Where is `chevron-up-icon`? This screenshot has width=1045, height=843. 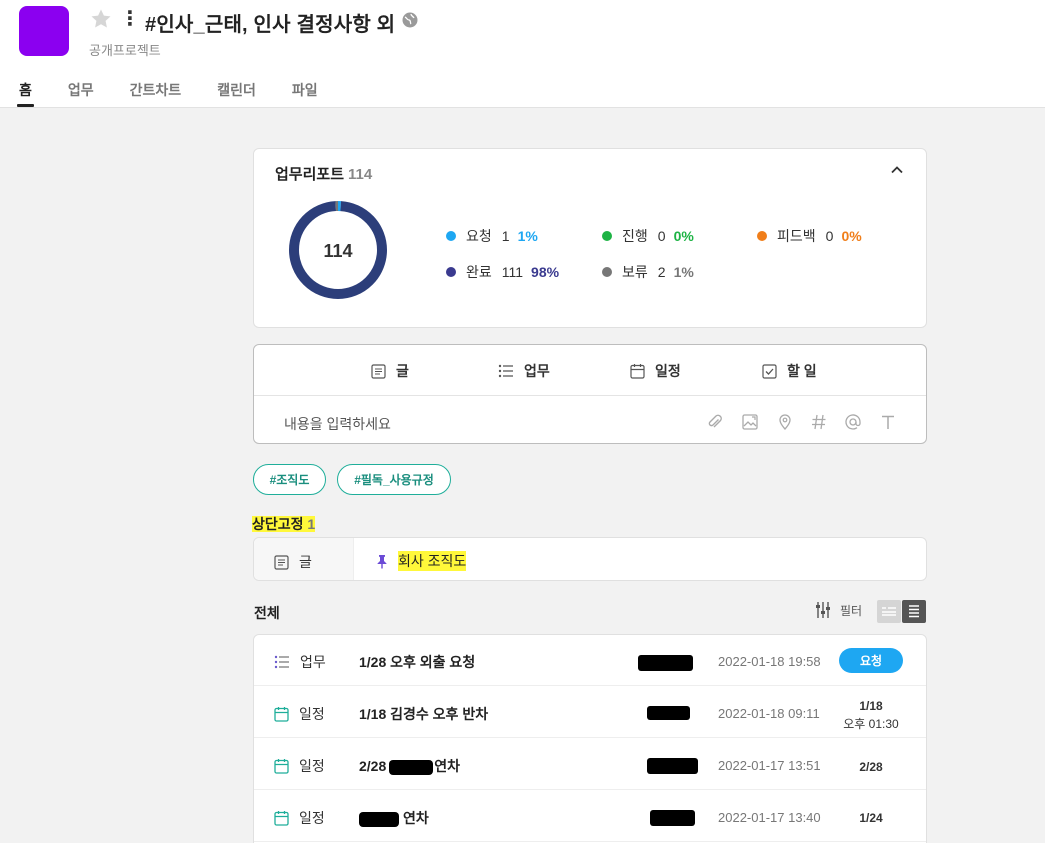
chevron-up-icon is located at coordinates (897, 170).